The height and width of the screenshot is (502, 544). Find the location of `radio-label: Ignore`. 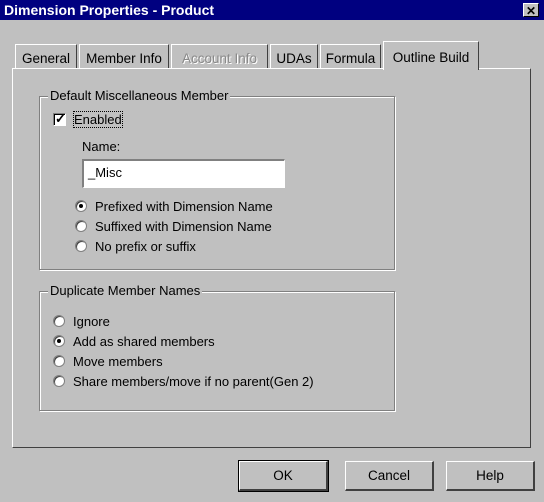

radio-label: Ignore is located at coordinates (91, 321).